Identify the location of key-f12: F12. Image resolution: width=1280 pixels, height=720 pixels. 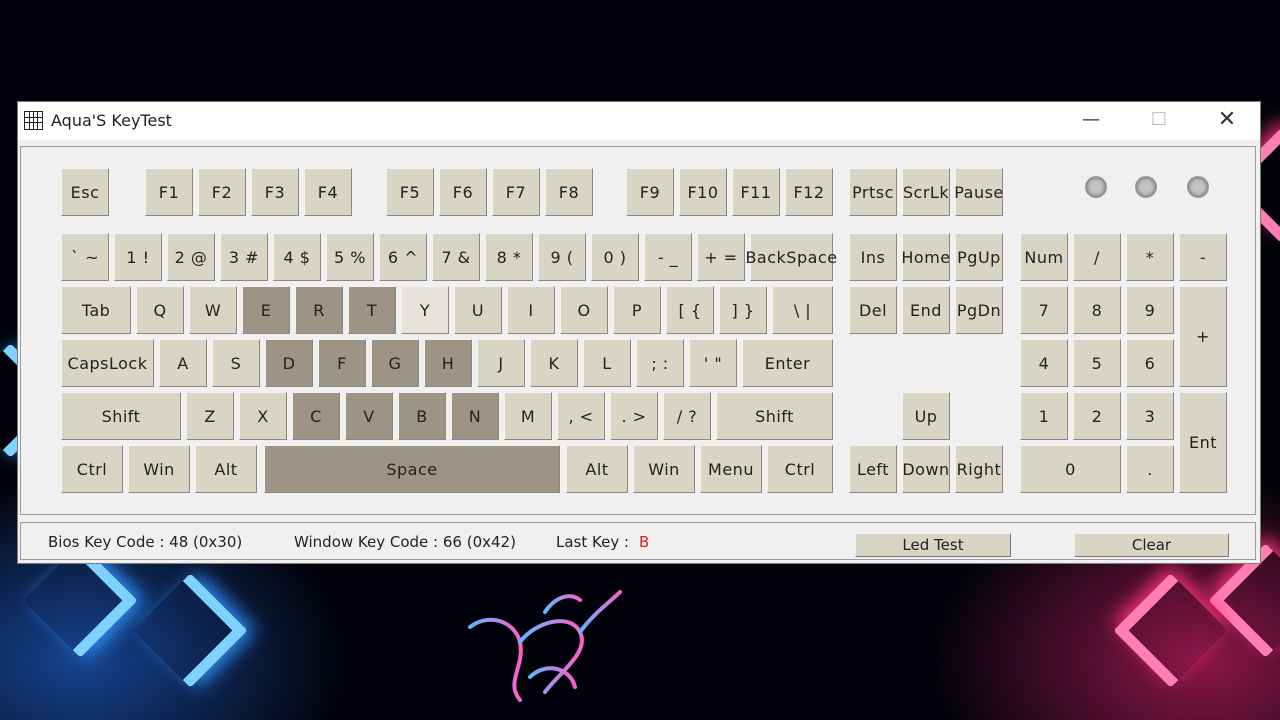
(809, 192).